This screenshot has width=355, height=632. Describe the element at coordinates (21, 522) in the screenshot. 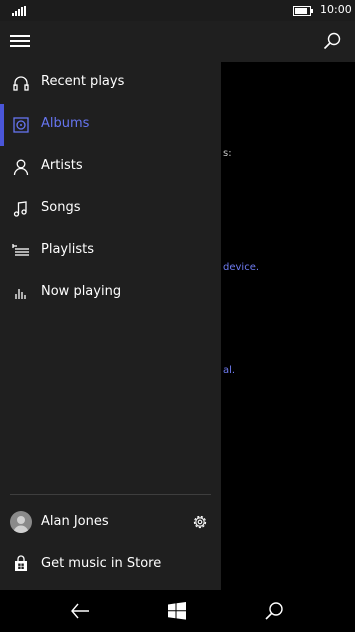

I see `avatar` at that location.